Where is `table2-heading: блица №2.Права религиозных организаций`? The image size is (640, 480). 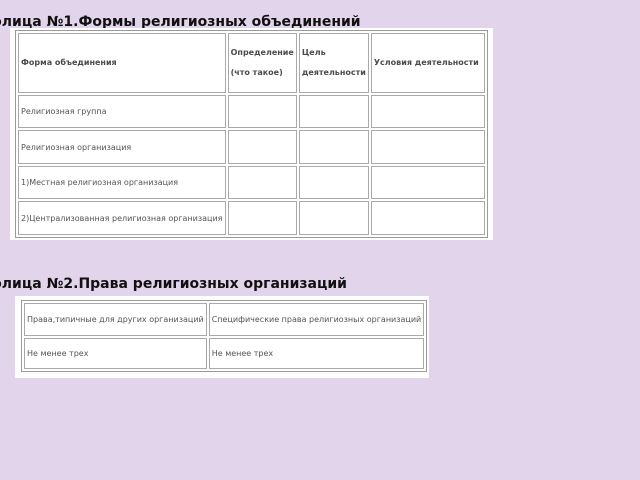
table2-heading: блица №2.Права религиозных организаций is located at coordinates (173, 284).